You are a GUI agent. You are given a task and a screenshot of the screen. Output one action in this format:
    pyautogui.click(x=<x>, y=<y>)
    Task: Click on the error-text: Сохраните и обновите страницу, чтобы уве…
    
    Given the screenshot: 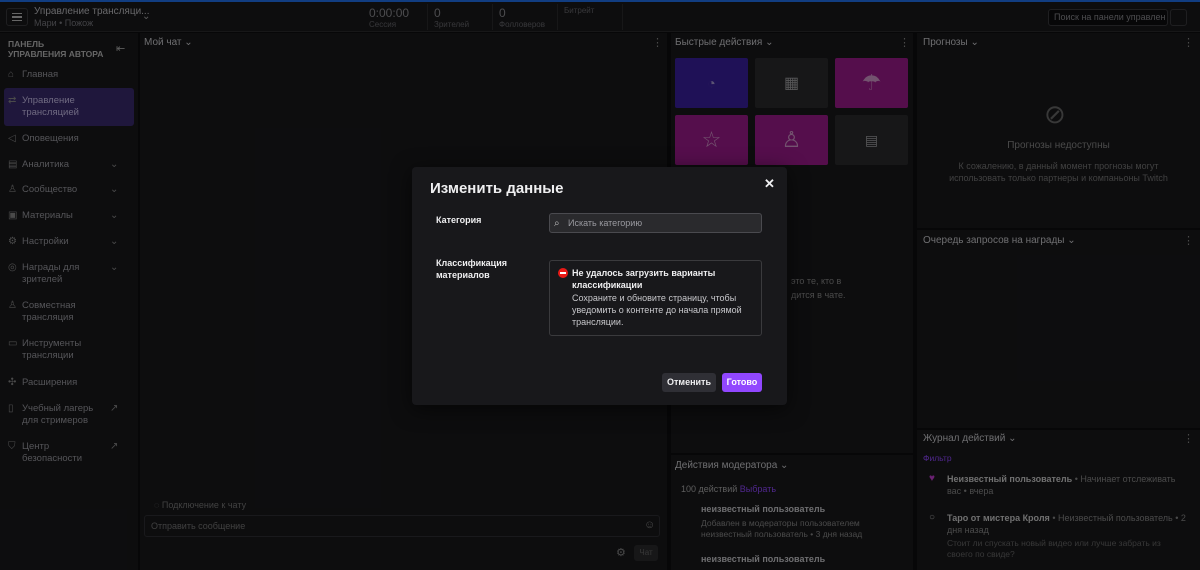 What is the action you would take?
    pyautogui.click(x=657, y=310)
    